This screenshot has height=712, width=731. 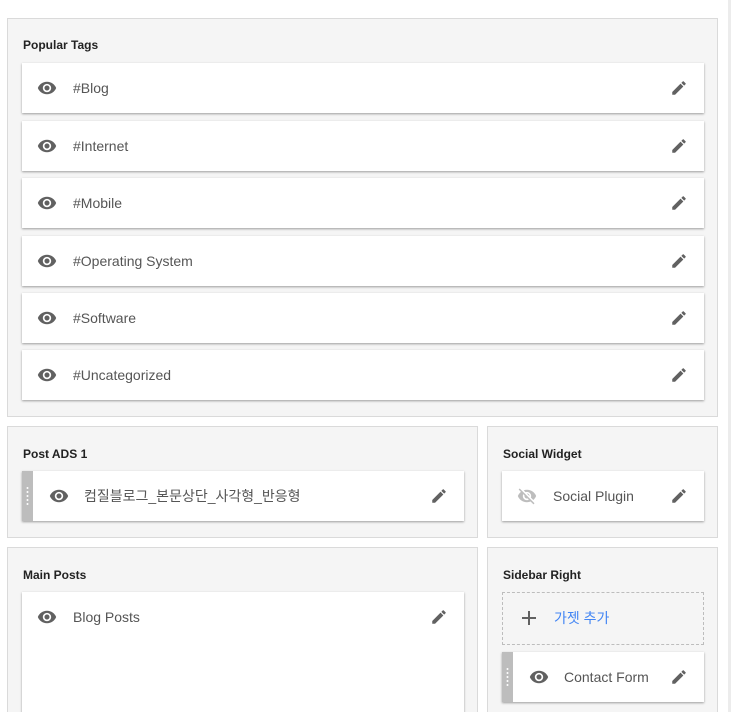 I want to click on section-social-widget: Social Widget Social Plugin, so click(x=602, y=482).